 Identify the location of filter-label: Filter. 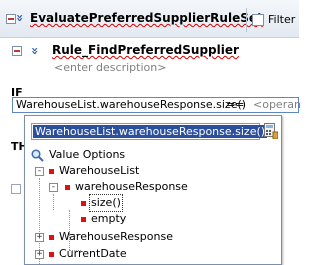
(282, 19).